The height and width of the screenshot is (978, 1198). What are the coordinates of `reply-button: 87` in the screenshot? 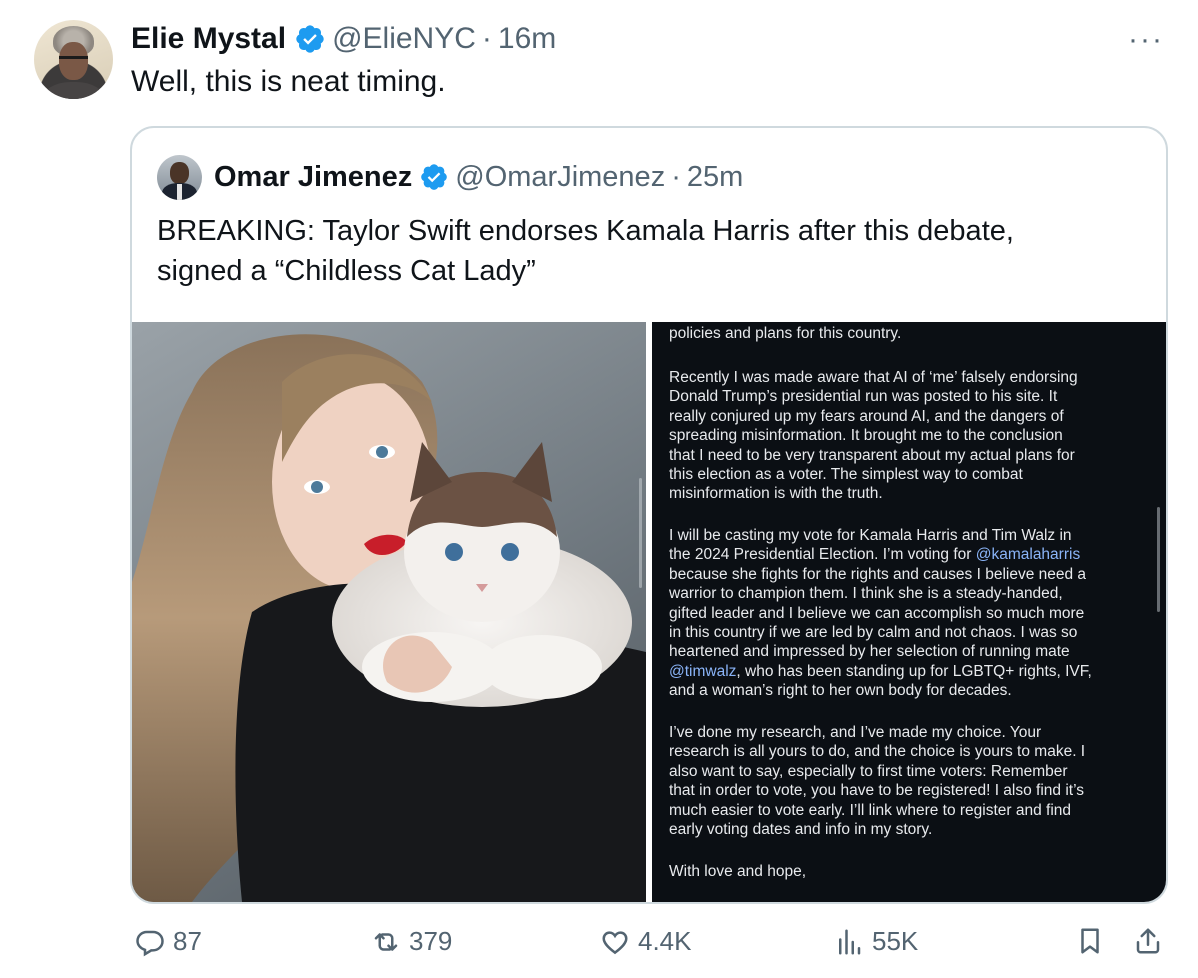 It's located at (168, 941).